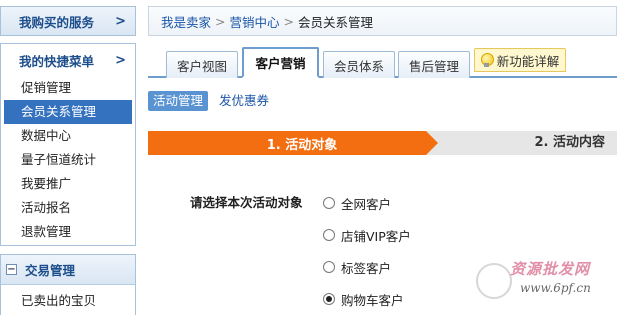  I want to click on subtab-activity-management: 活动管理, so click(178, 101).